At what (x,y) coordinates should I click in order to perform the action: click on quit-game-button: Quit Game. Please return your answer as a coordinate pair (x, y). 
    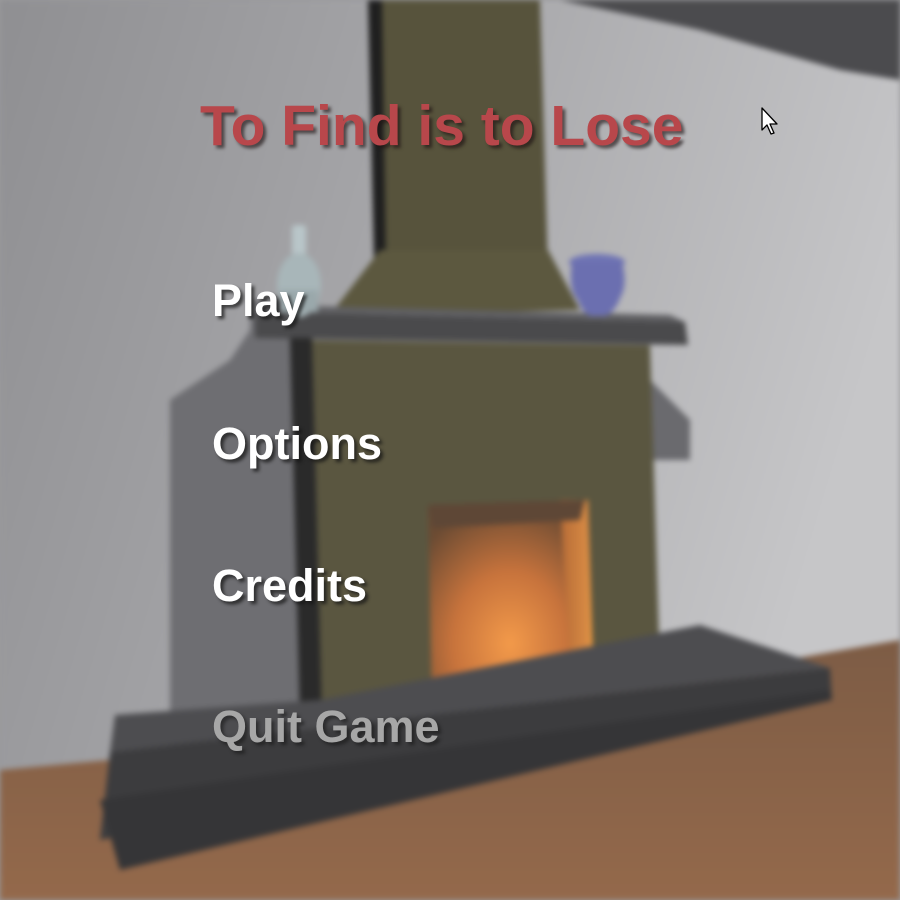
    Looking at the image, I should click on (326, 726).